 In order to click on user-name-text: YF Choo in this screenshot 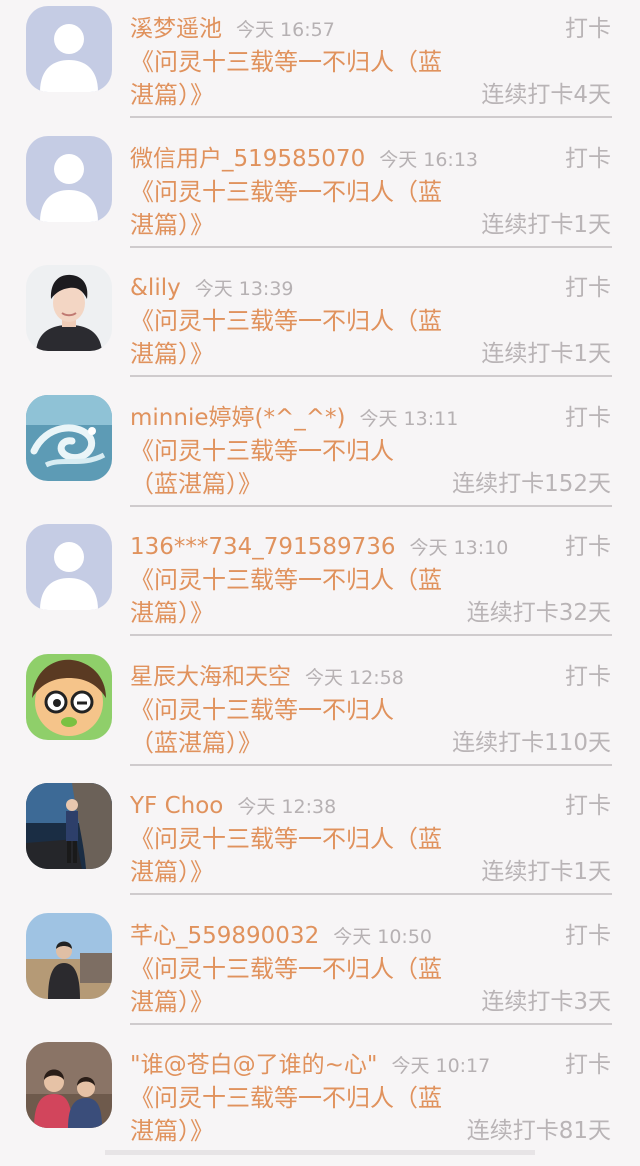, I will do `click(176, 806)`.